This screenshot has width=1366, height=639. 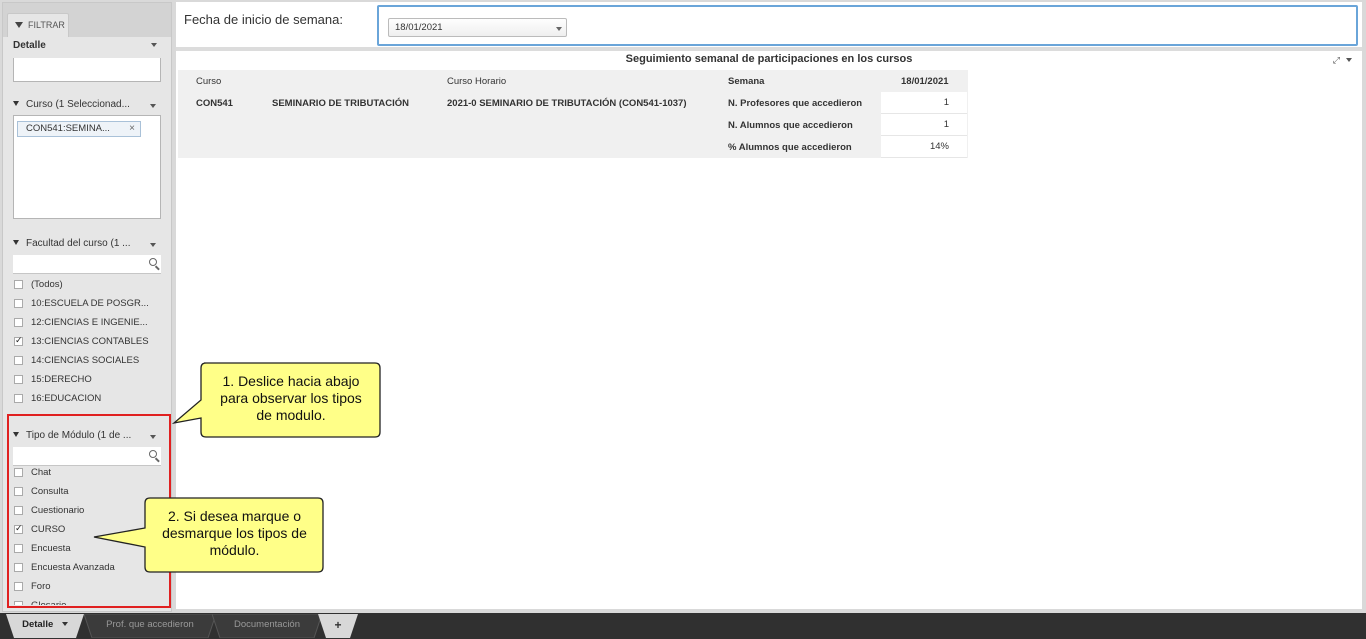 What do you see at coordinates (47, 284) in the screenshot?
I see `checkbox-label: (Todos)` at bounding box center [47, 284].